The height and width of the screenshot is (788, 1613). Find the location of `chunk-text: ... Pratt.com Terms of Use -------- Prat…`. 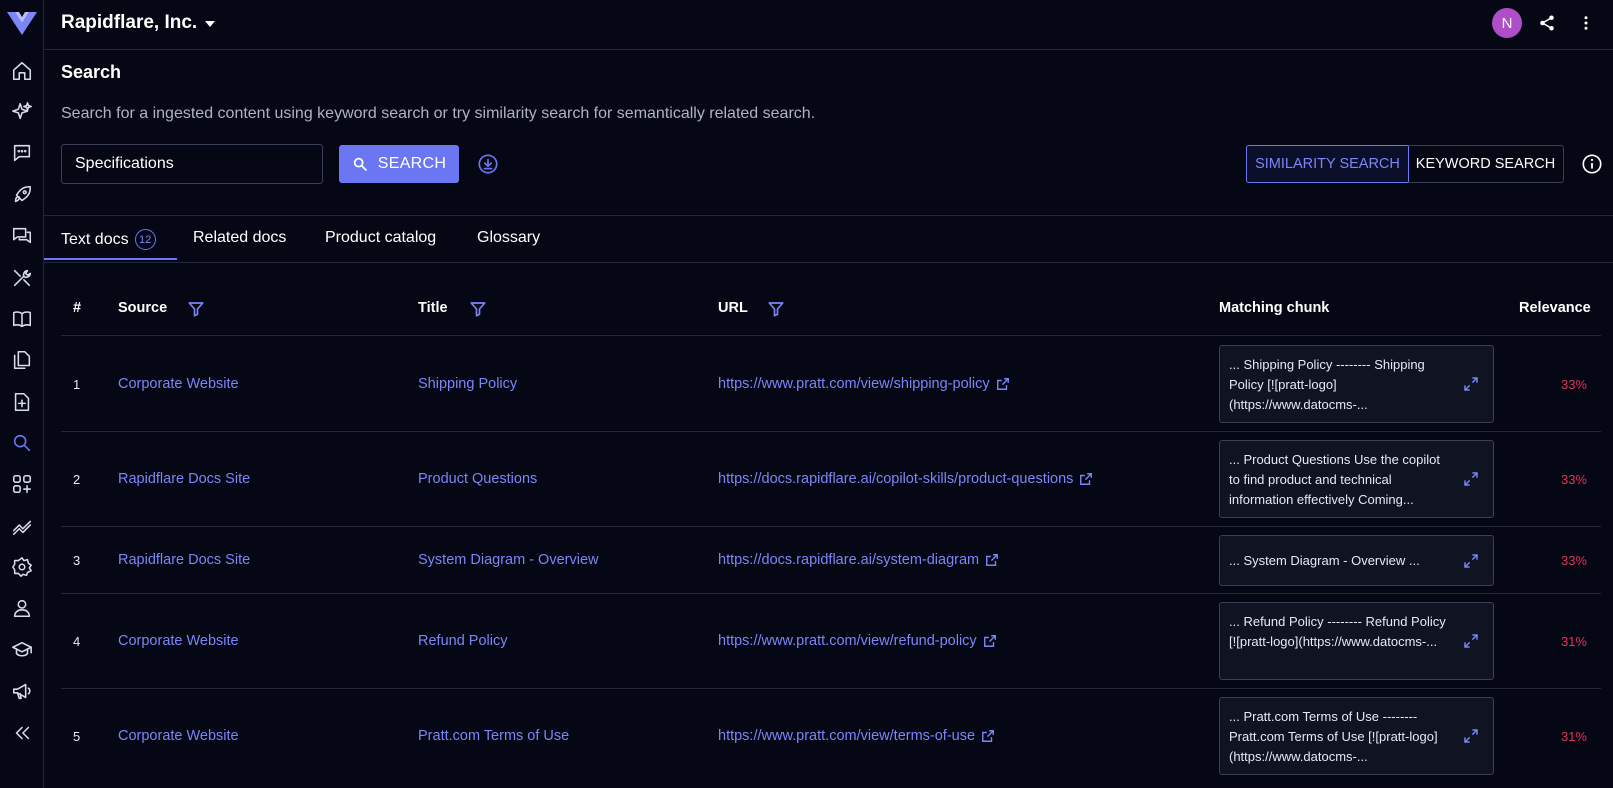

chunk-text: ... Pratt.com Terms of Use -------- Prat… is located at coordinates (1333, 736).